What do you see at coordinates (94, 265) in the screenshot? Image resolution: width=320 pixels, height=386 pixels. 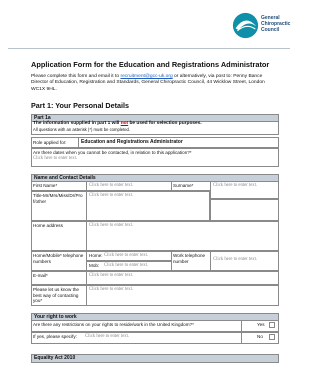 I see `mob-label: Mob:` at bounding box center [94, 265].